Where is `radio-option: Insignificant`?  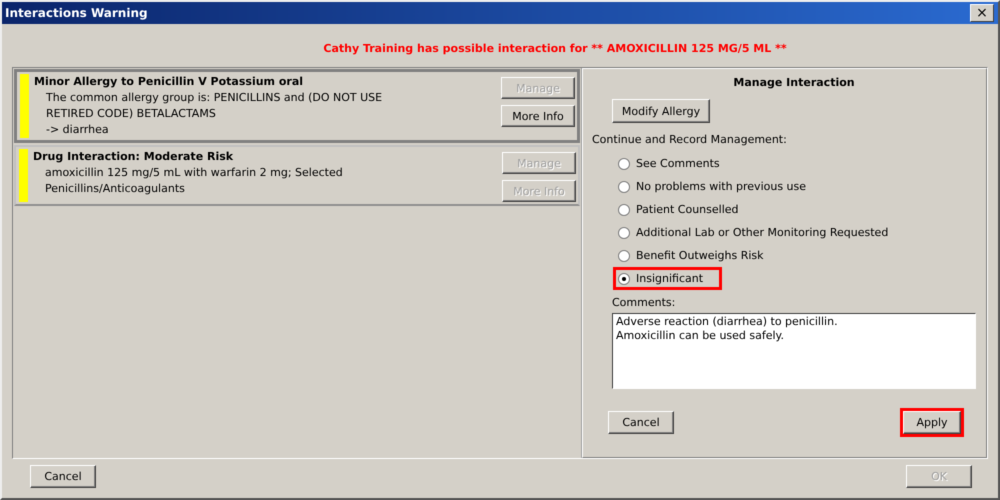
radio-option: Insignificant is located at coordinates (668, 278).